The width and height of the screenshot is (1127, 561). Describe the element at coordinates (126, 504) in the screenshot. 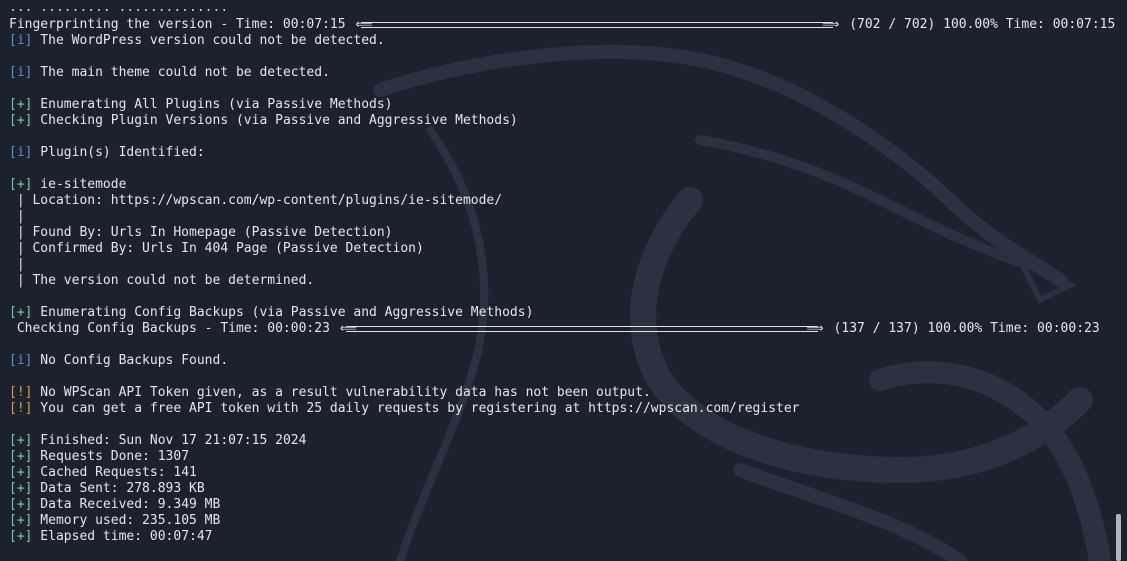

I see `line-text: Data Received: 9.349 MB` at that location.